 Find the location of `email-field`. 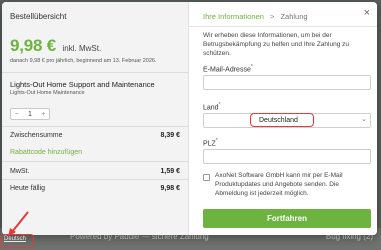

email-field is located at coordinates (287, 82).